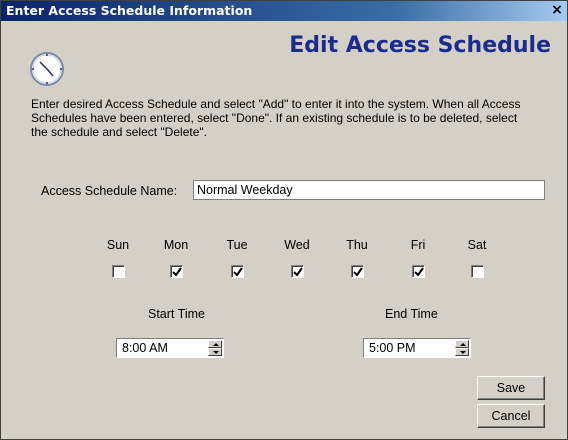 Image resolution: width=568 pixels, height=440 pixels. What do you see at coordinates (297, 245) in the screenshot?
I see `day-label-wed: Wed` at bounding box center [297, 245].